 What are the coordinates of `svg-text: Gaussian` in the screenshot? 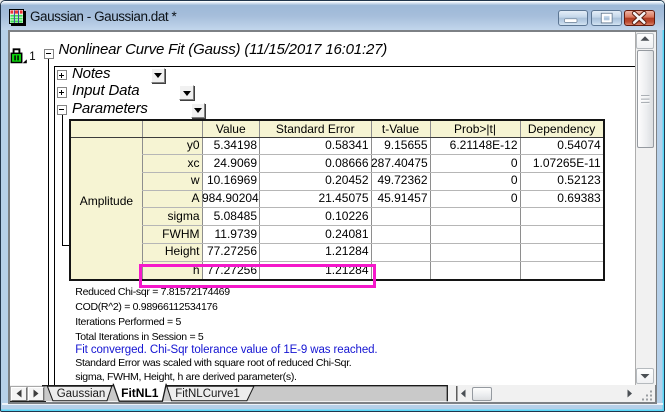 It's located at (81, 394).